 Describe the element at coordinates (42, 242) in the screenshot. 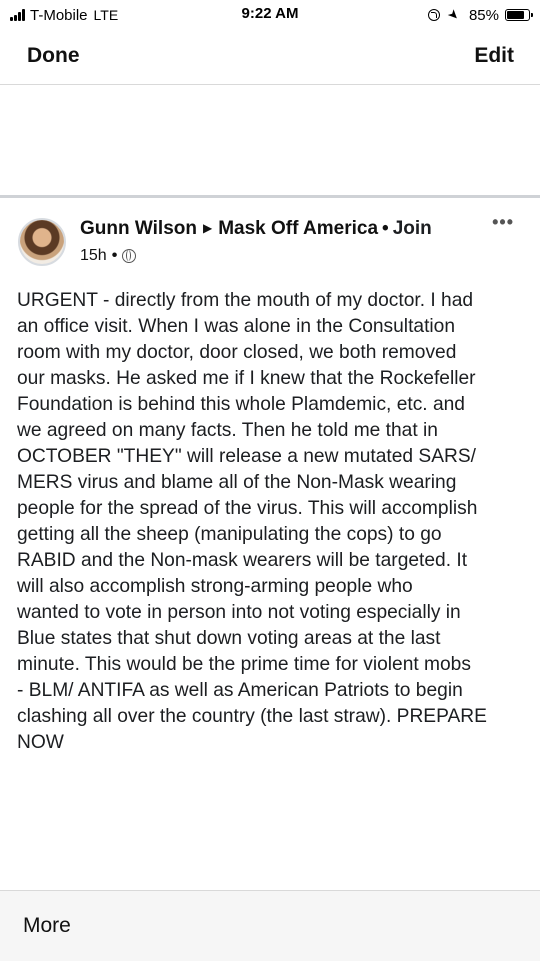

I see `avatar` at that location.